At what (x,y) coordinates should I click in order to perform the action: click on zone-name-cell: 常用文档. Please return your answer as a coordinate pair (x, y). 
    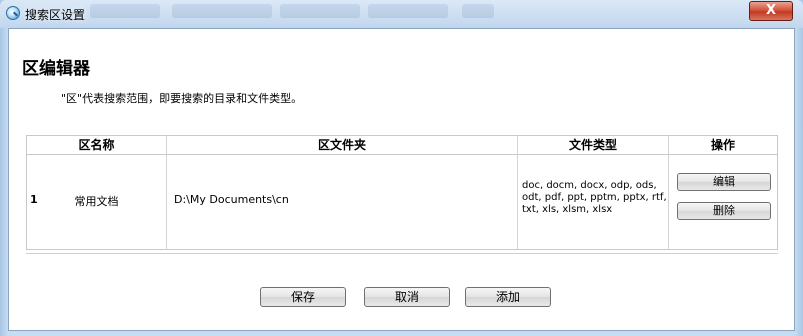
    Looking at the image, I should click on (96, 201).